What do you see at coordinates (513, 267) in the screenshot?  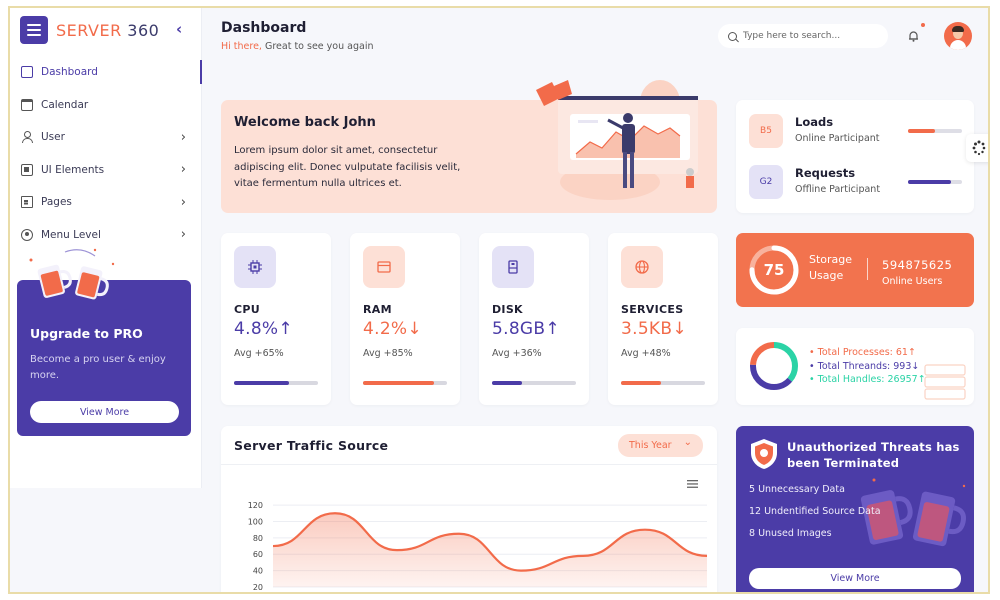 I see `disk-icon` at bounding box center [513, 267].